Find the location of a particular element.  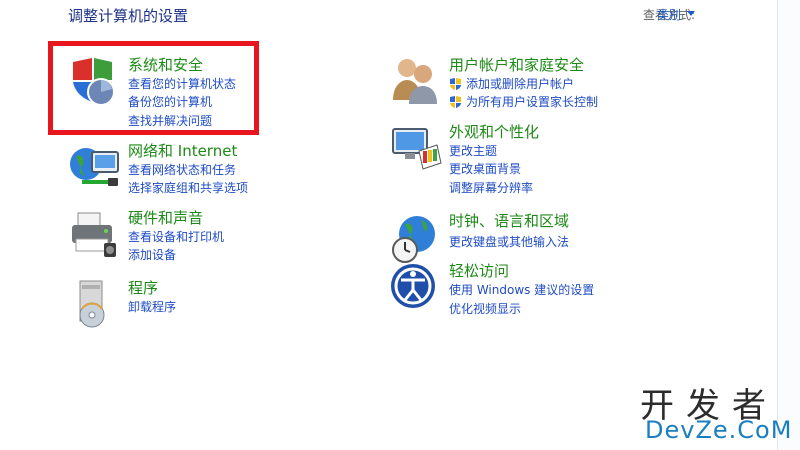

category-title: 网络和 Internet is located at coordinates (182, 151).